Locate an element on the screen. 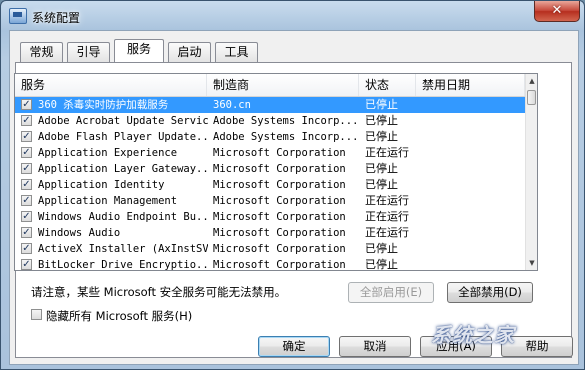 This screenshot has height=370, width=585. title-bar: 系统配置 ✕ is located at coordinates (292, 16).